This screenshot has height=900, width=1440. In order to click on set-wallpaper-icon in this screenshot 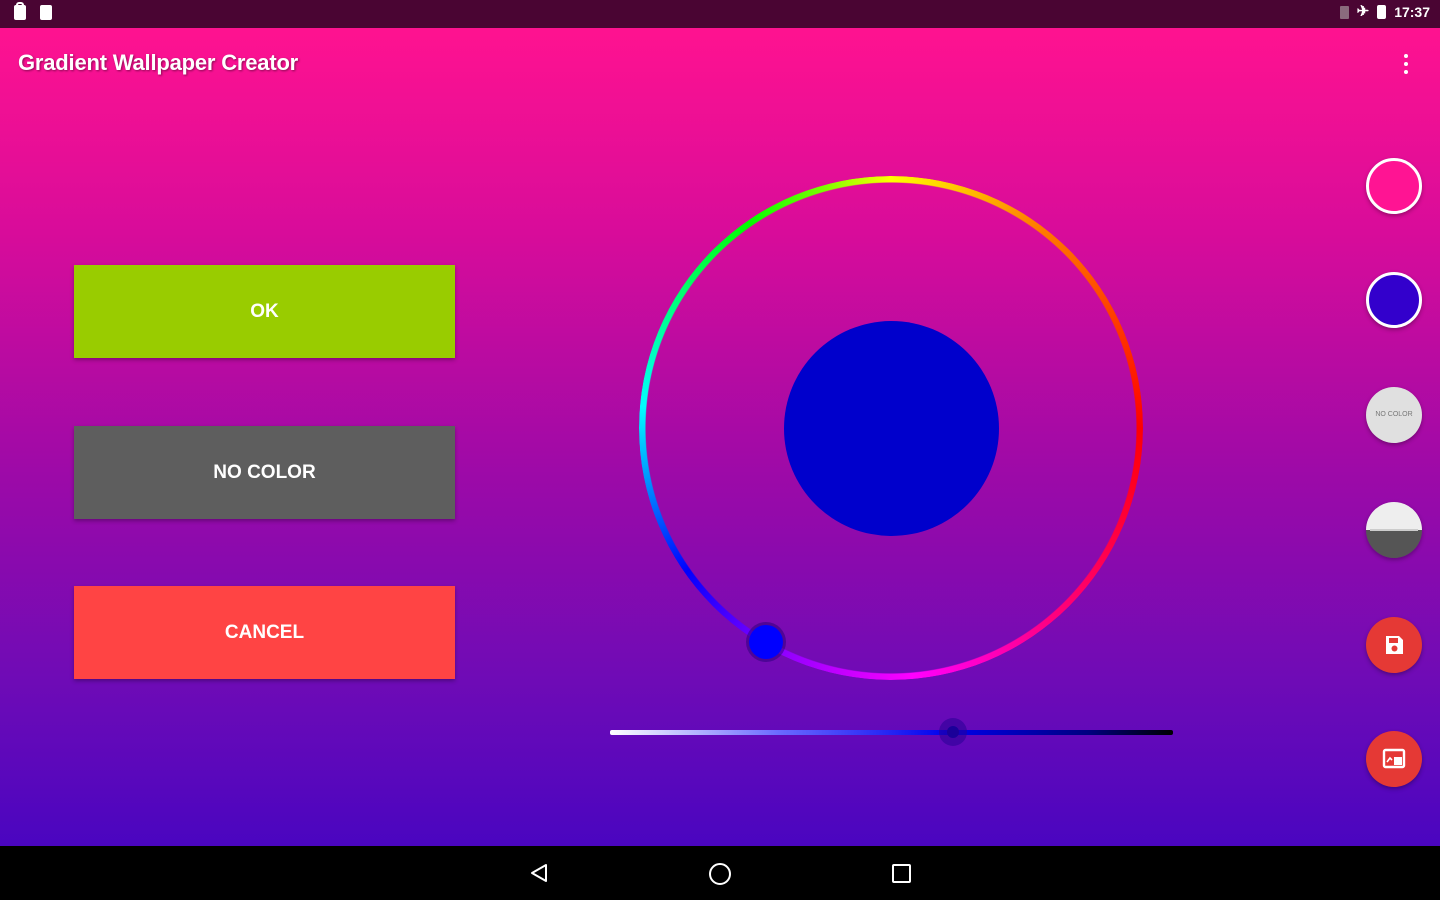, I will do `click(1394, 758)`.